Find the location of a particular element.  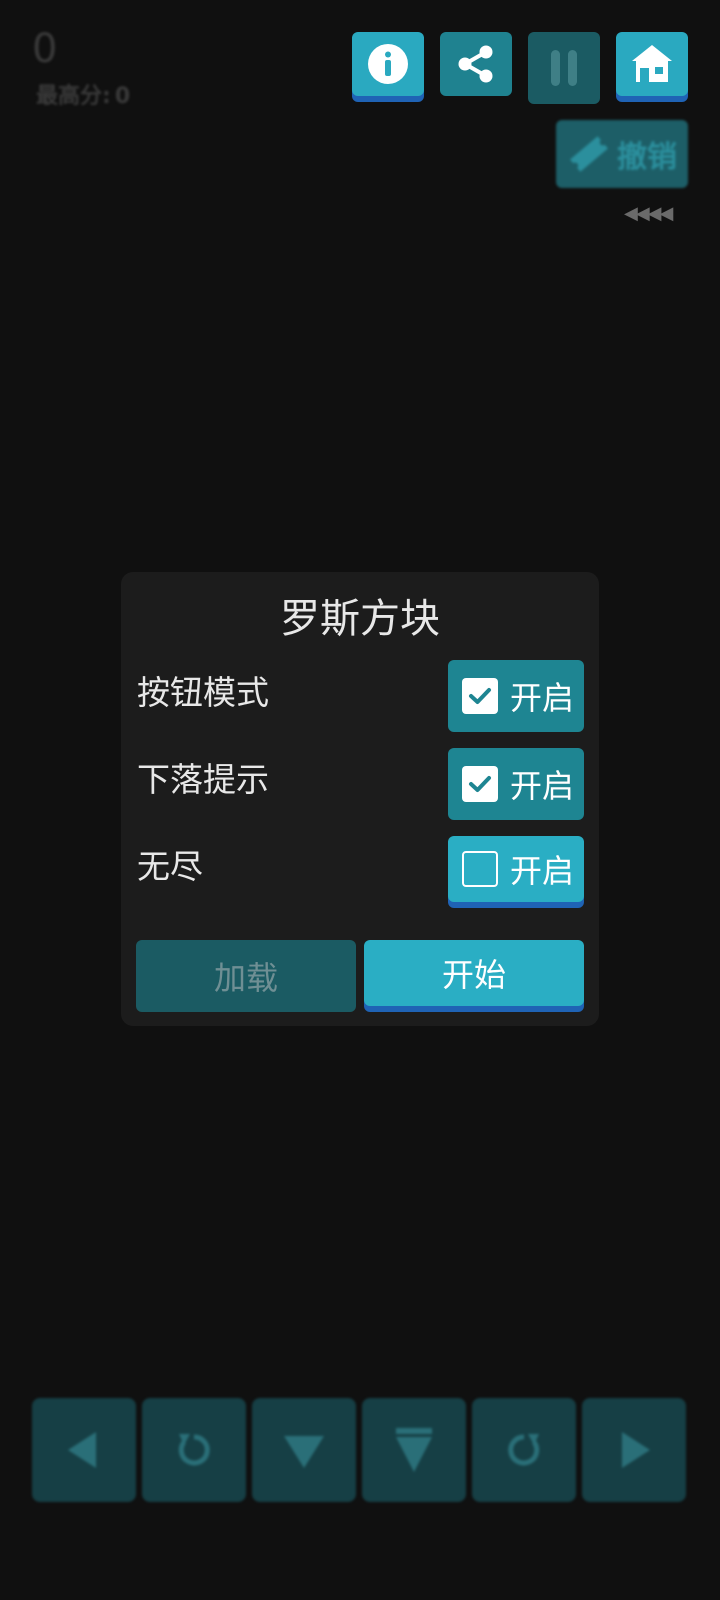

left-arrow-icon is located at coordinates (82, 1450).